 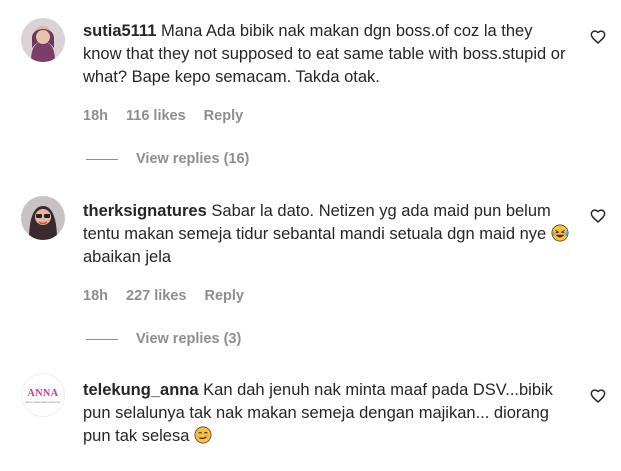 I want to click on svg-text: Best Handmade Telekung, so click(x=43, y=402).